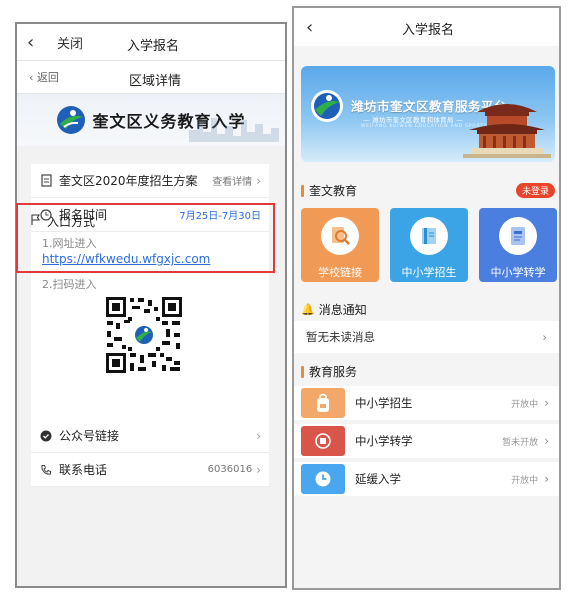 The width and height of the screenshot is (569, 600). I want to click on wechat-label: 公众号链接, so click(89, 436).